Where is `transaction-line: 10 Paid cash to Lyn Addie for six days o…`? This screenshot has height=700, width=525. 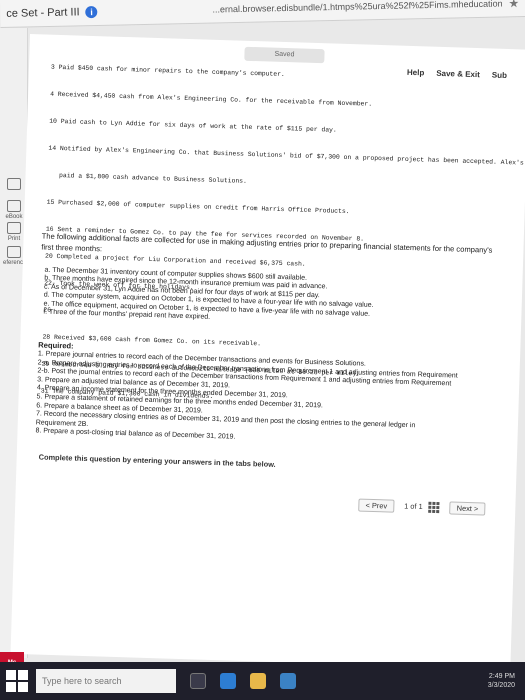
transaction-line: 10 Paid cash to Lyn Addie for six days o… is located at coordinates (193, 125).